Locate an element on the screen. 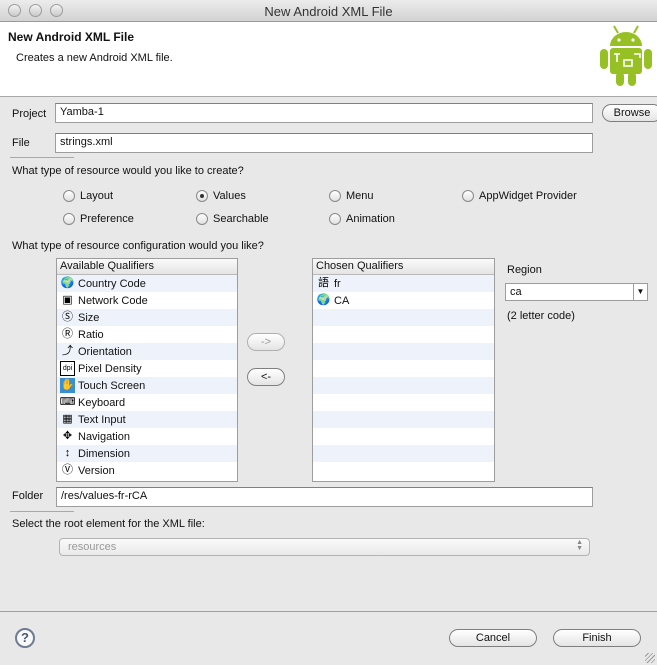 Image resolution: width=657 pixels, height=665 pixels. project-input: Yamba-1 is located at coordinates (324, 113).